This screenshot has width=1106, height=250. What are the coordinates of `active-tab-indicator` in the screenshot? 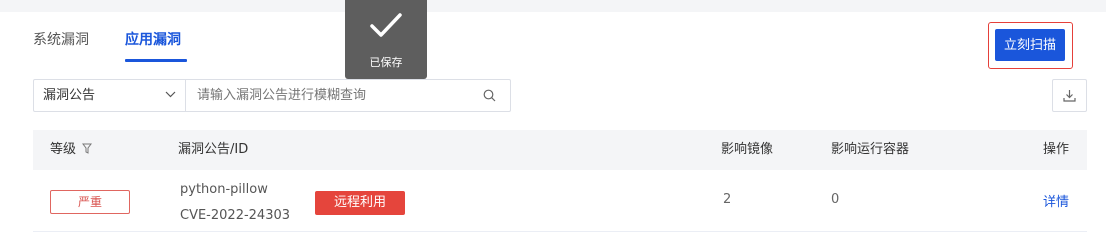 It's located at (156, 60).